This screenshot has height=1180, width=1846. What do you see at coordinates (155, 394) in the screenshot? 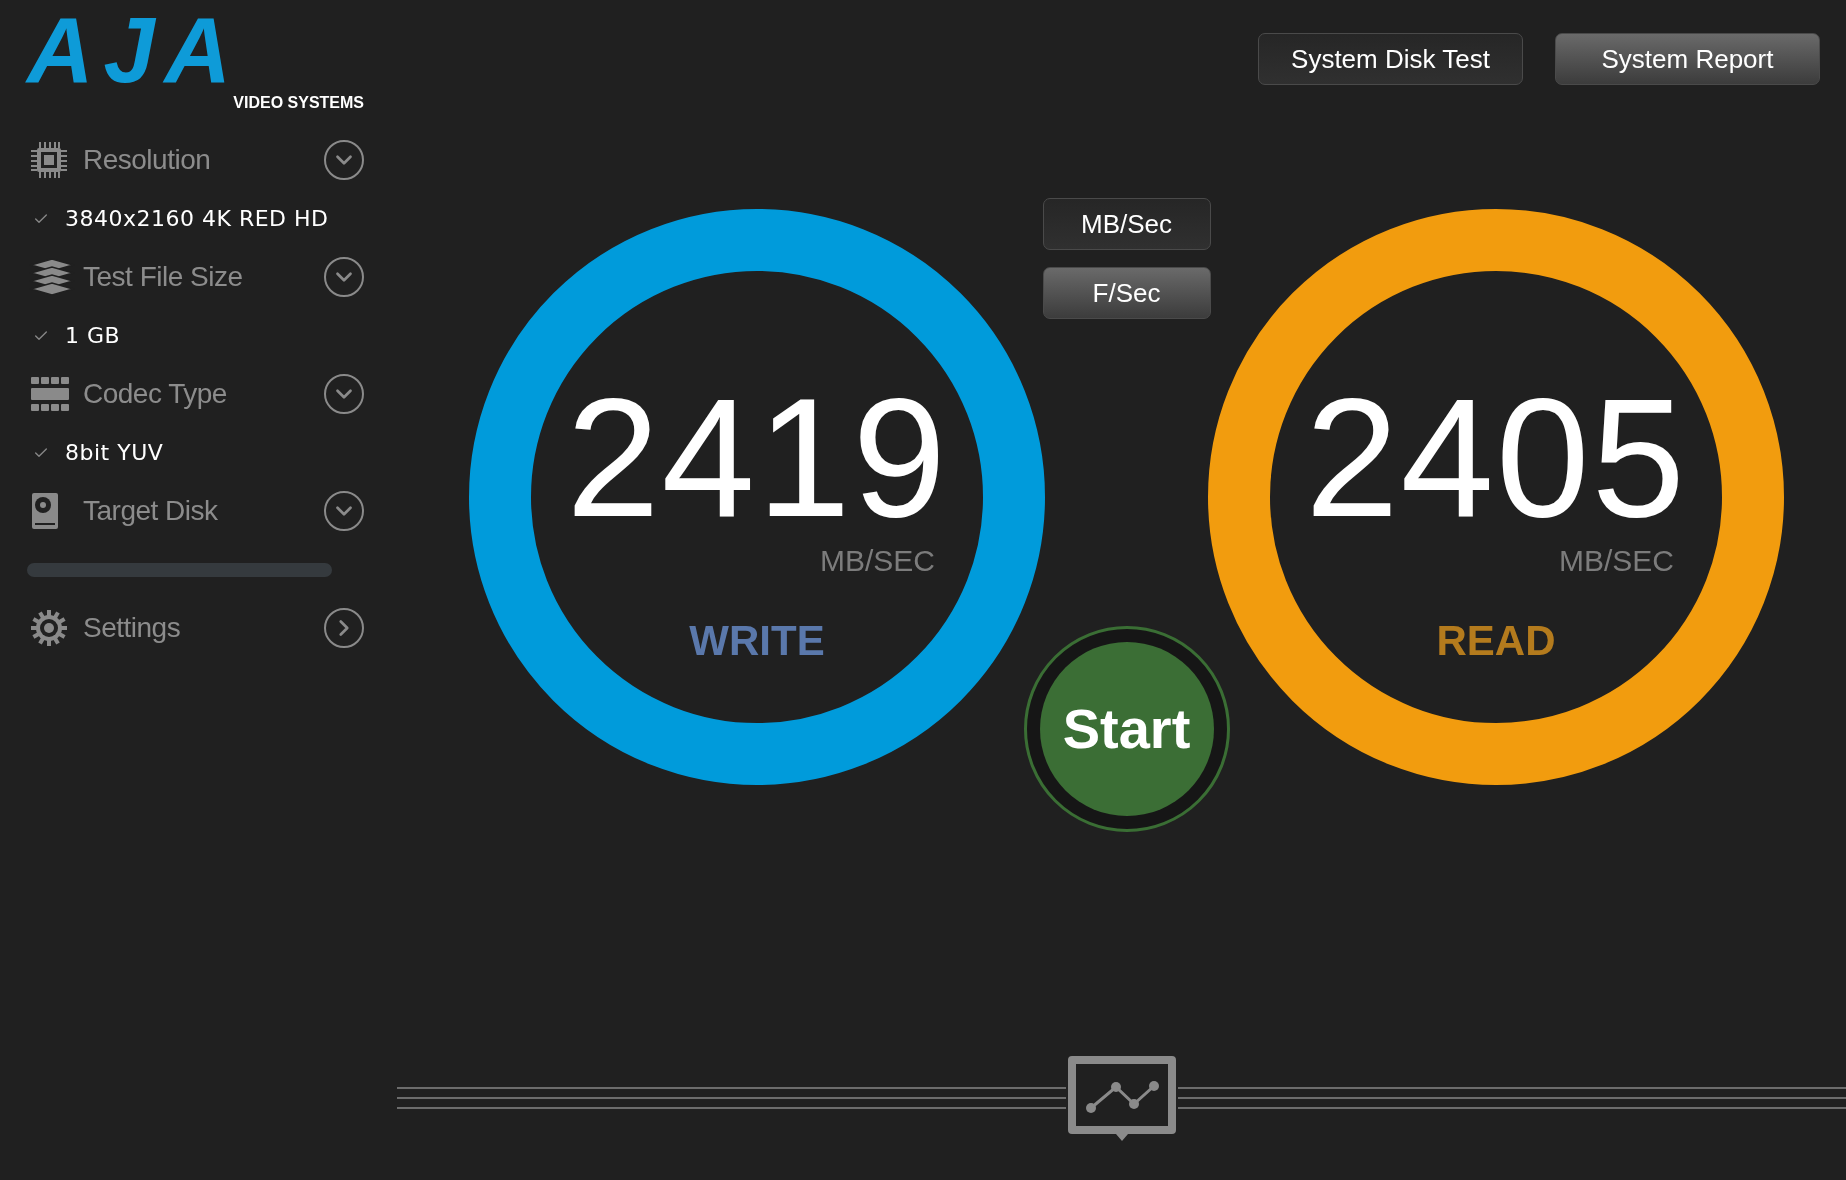
I see `section-label: Codec Type` at bounding box center [155, 394].